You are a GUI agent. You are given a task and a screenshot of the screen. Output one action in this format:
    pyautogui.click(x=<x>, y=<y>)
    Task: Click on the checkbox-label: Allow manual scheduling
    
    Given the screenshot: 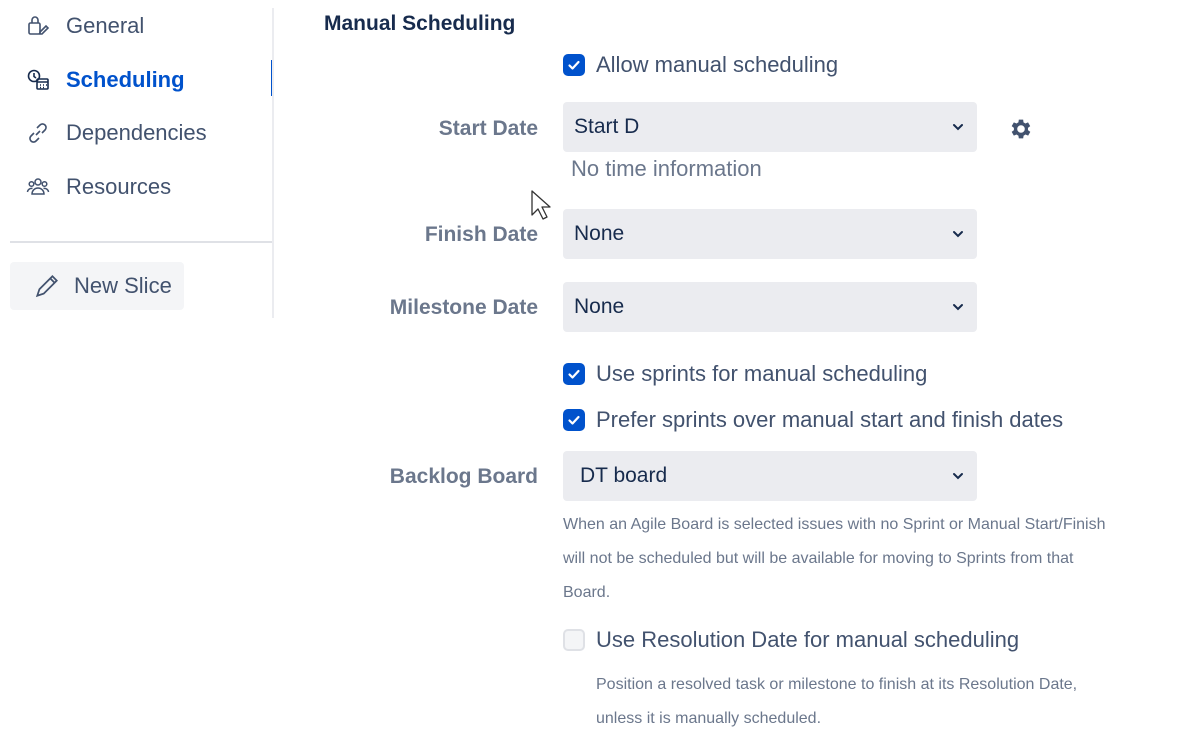 What is the action you would take?
    pyautogui.click(x=717, y=64)
    